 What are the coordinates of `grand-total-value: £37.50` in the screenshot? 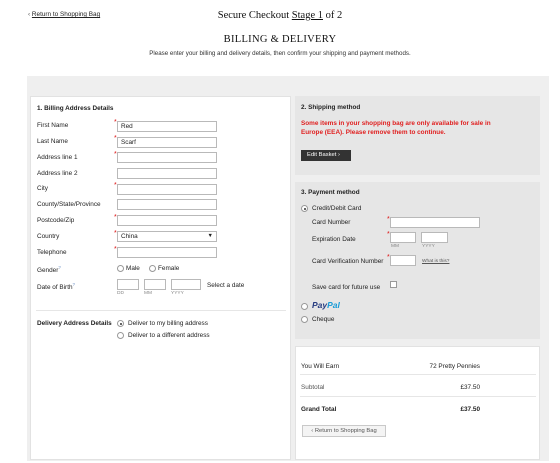 It's located at (470, 409).